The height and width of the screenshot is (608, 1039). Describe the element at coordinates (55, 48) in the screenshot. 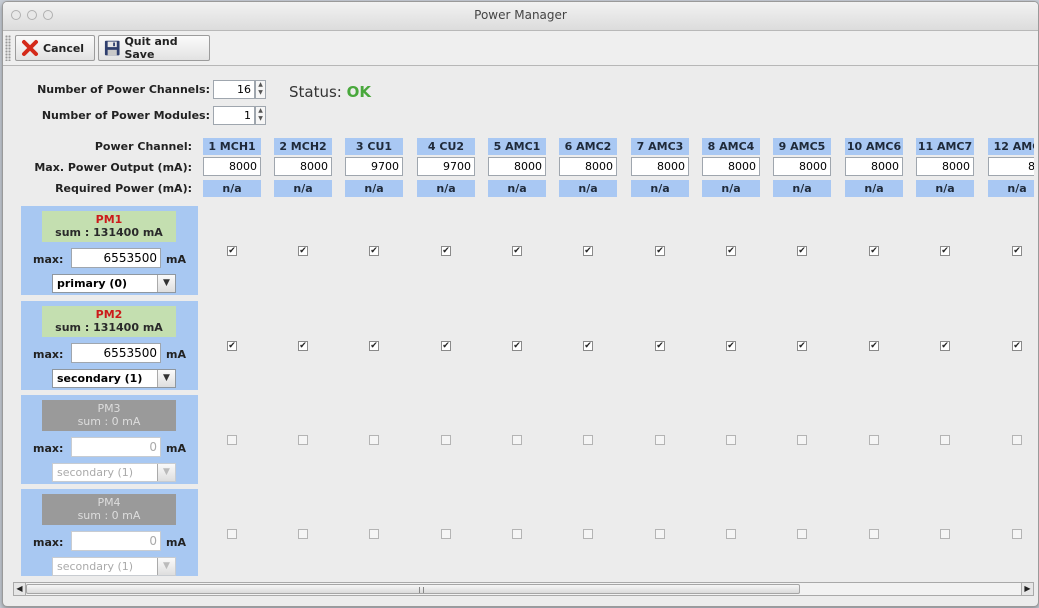

I see `cancel-button: Cancel` at that location.